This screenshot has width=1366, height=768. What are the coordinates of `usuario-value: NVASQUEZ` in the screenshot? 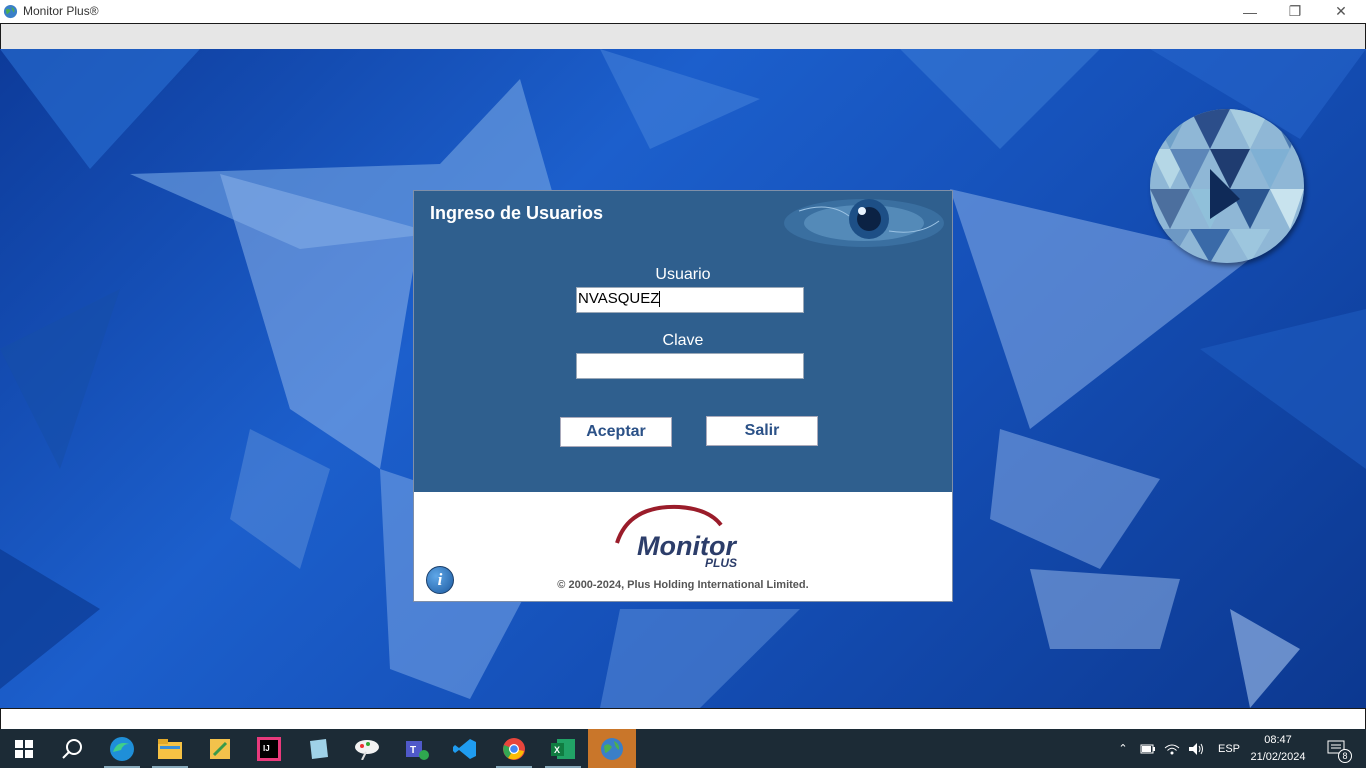 It's located at (619, 298).